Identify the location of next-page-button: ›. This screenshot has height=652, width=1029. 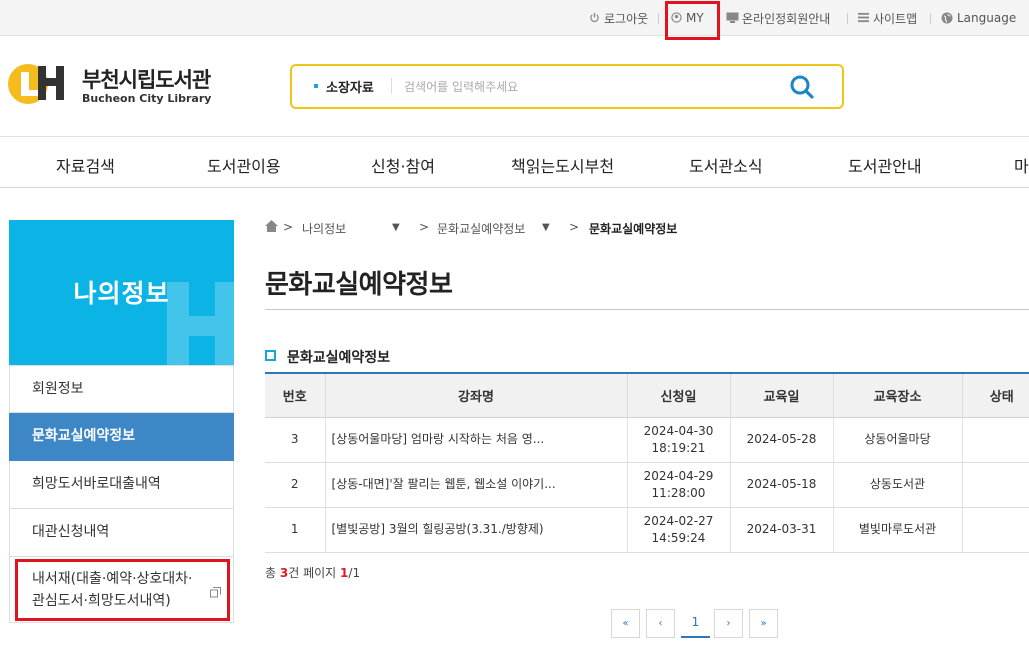
(728, 623).